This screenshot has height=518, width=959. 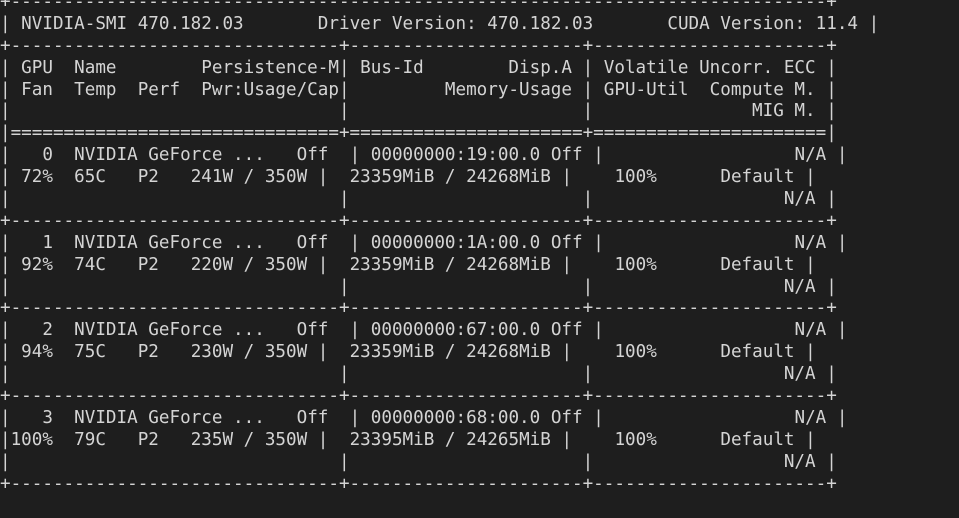 I want to click on cuda-version: 11.4, so click(x=837, y=23).